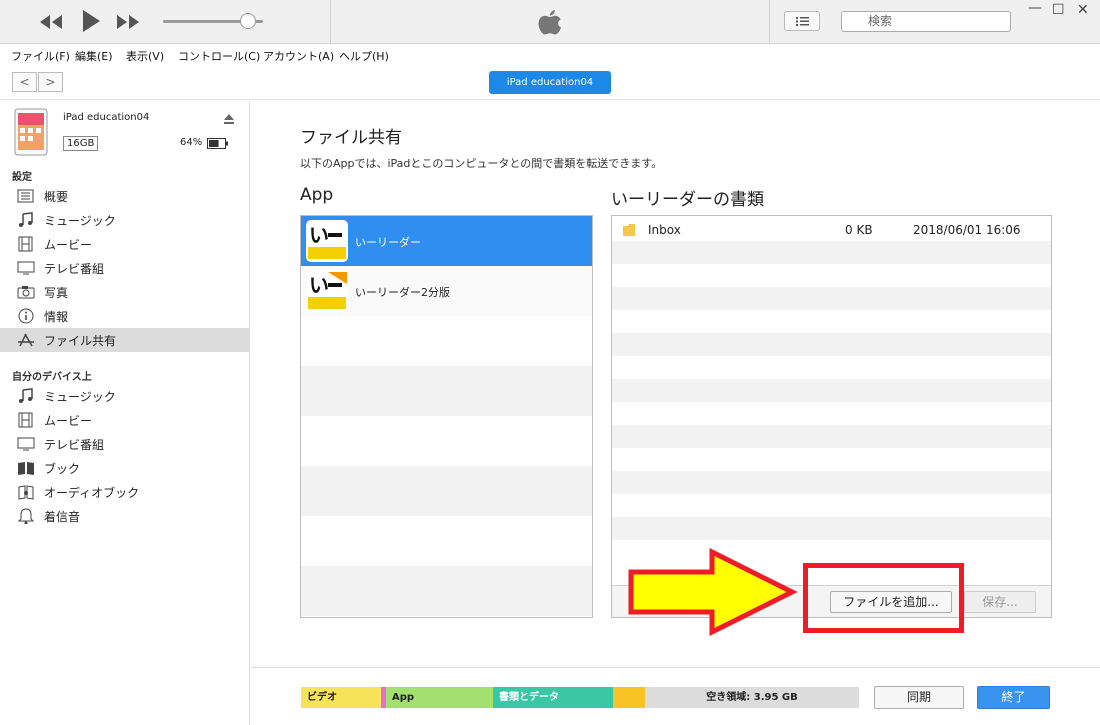 This screenshot has width=1100, height=725. What do you see at coordinates (124, 340) in the screenshot?
I see `sidebar-item-file-sharing: ファイル共有` at bounding box center [124, 340].